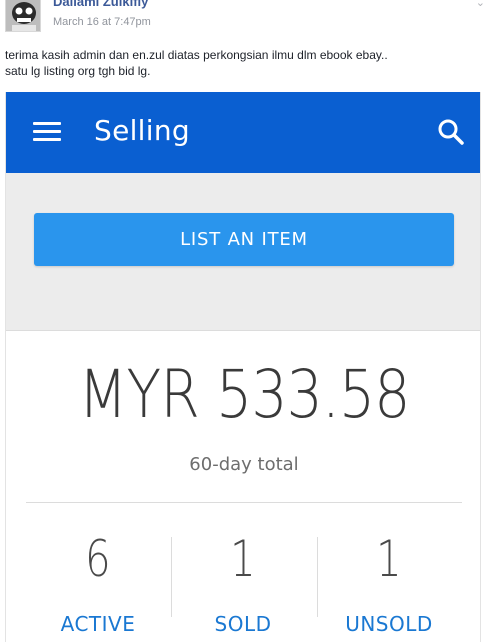  I want to click on stat-active-label: ACTIVE, so click(98, 624).